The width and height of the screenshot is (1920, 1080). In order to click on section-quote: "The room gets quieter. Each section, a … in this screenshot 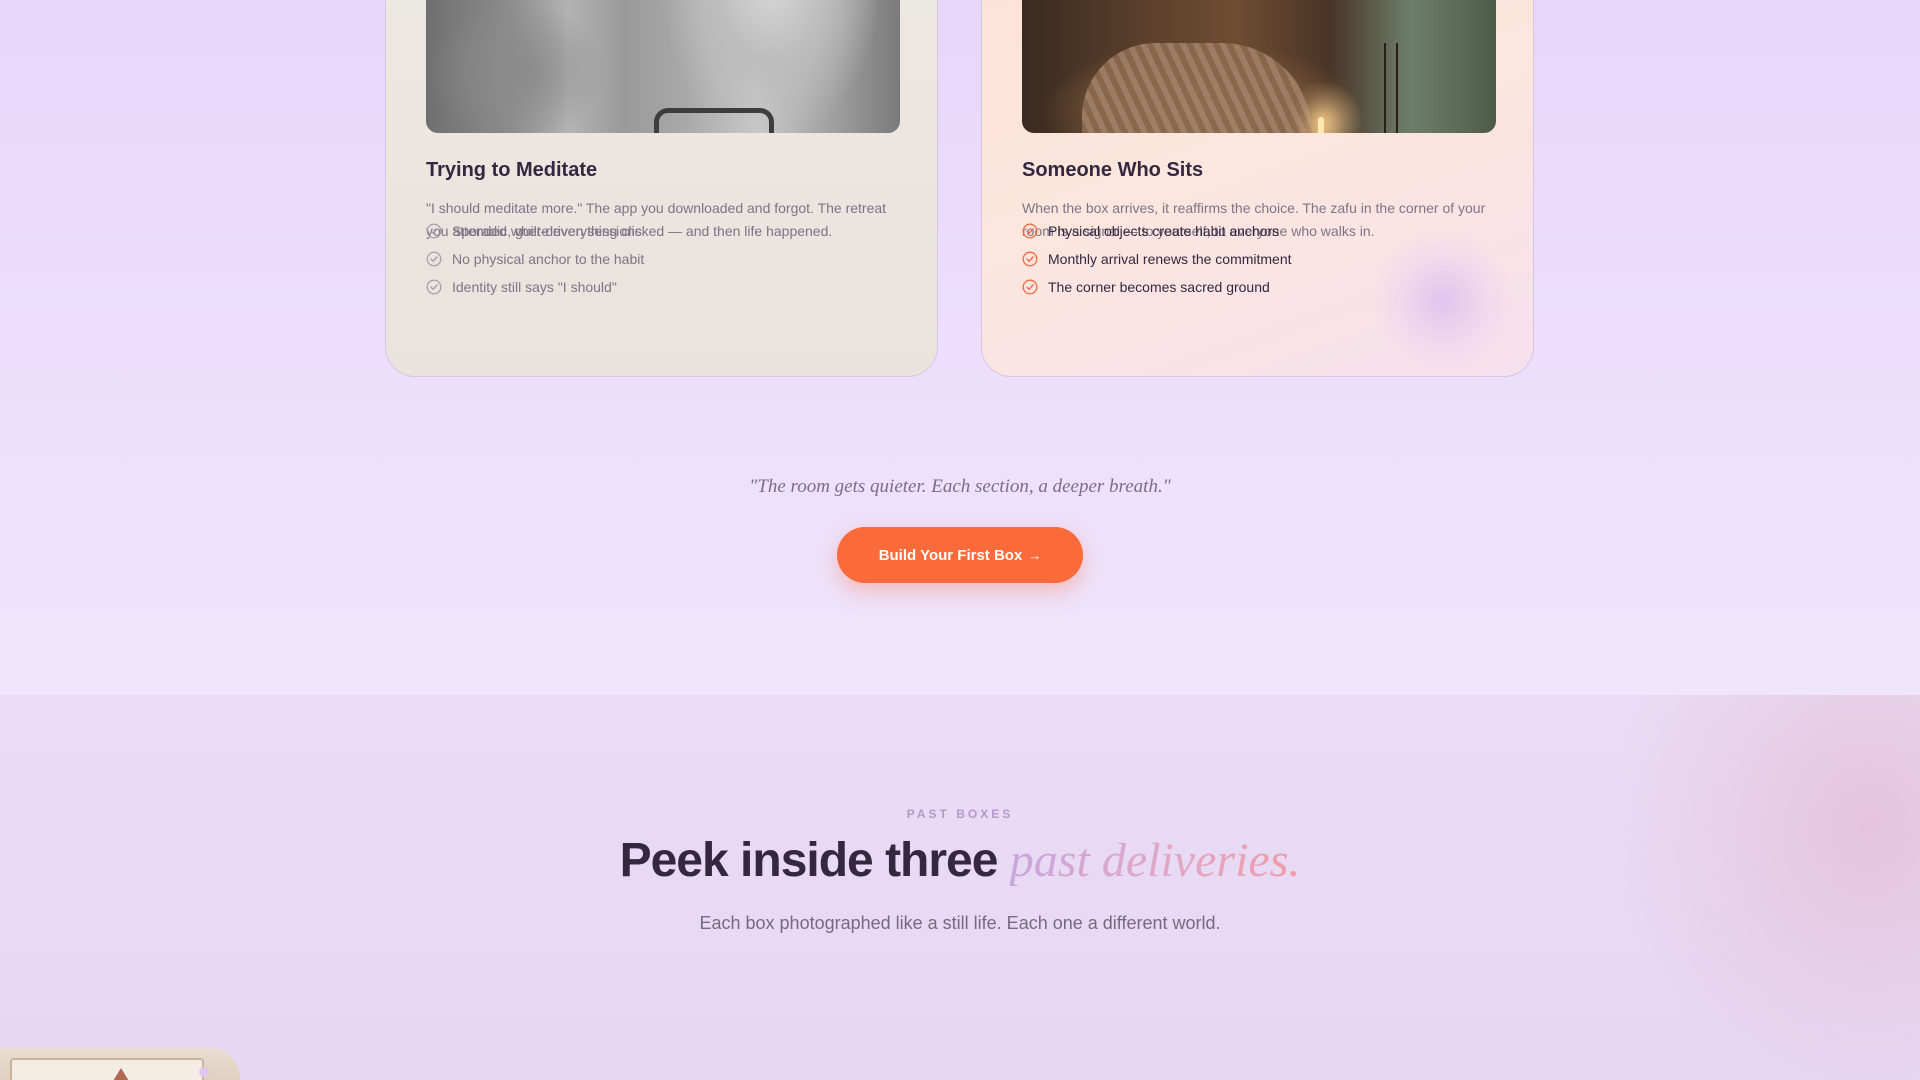, I will do `click(960, 486)`.